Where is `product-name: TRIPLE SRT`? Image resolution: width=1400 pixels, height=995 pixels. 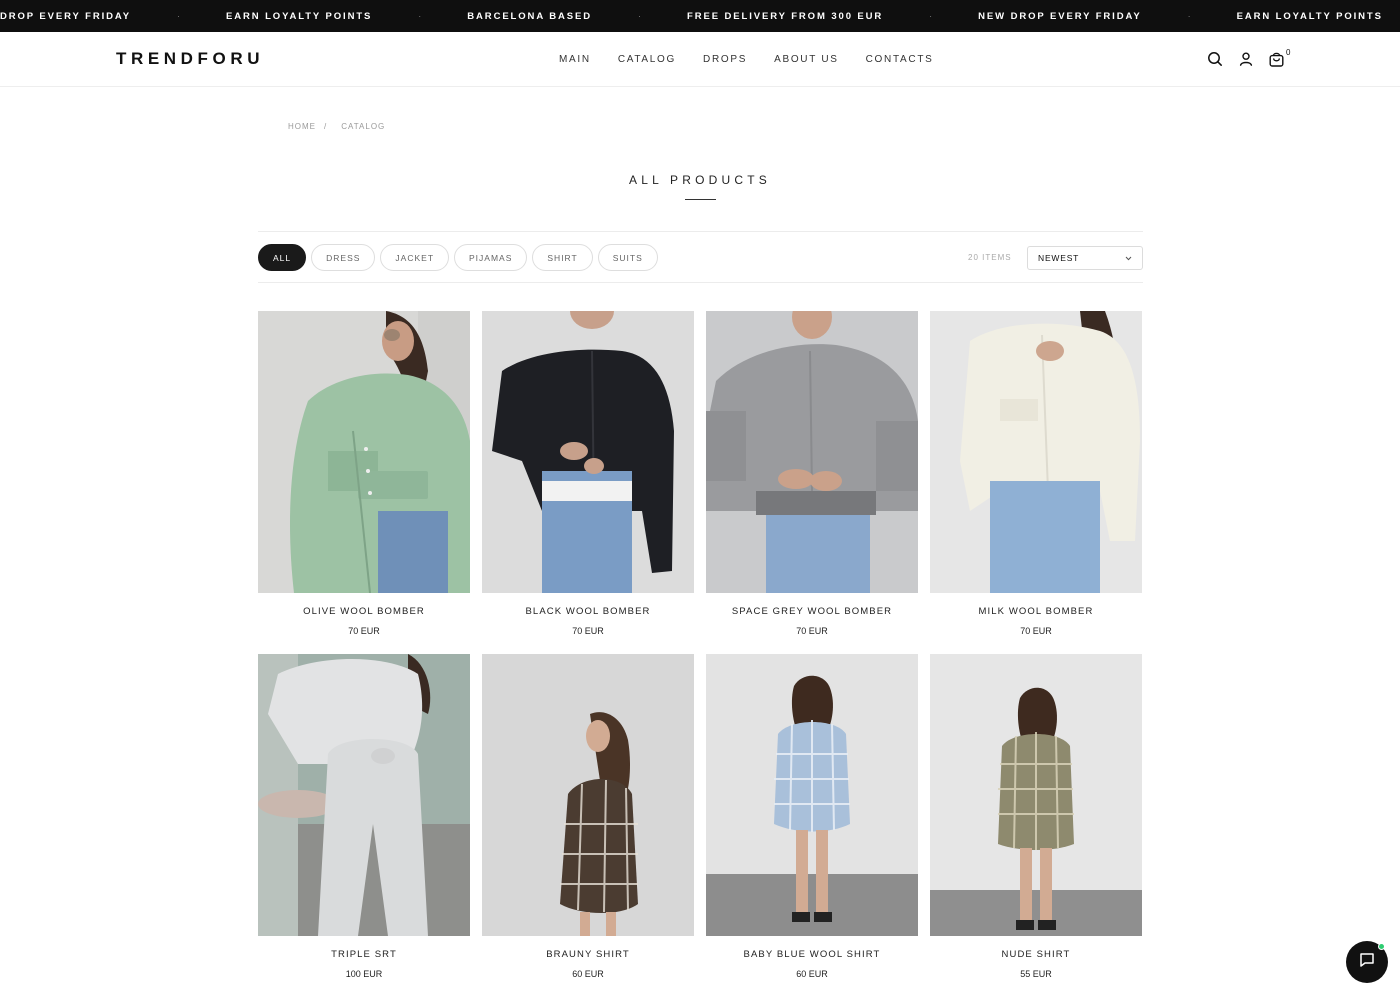 product-name: TRIPLE SRT is located at coordinates (364, 954).